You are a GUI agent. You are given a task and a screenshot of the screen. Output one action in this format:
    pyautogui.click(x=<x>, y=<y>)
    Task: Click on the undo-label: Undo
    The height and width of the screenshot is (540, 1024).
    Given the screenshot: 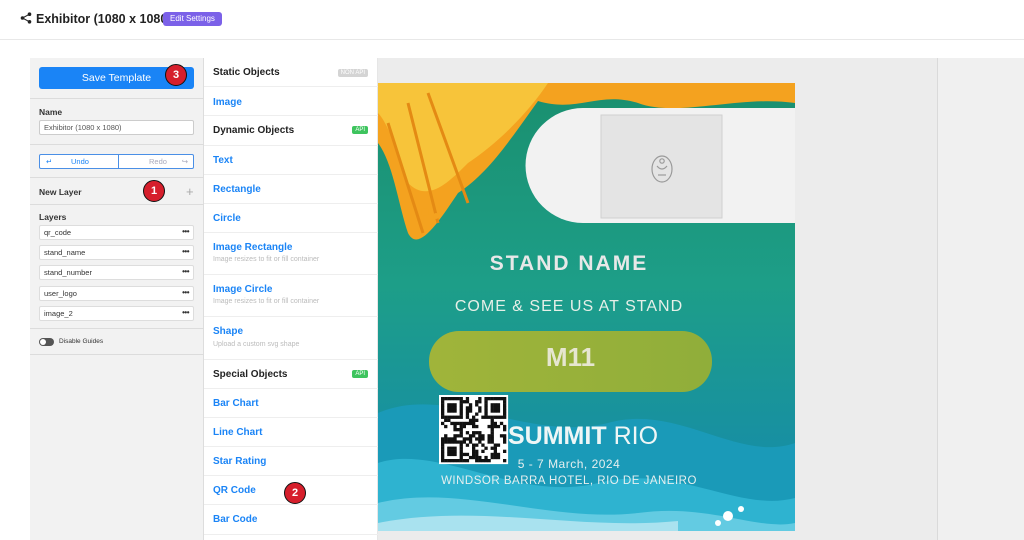 What is the action you would take?
    pyautogui.click(x=80, y=161)
    